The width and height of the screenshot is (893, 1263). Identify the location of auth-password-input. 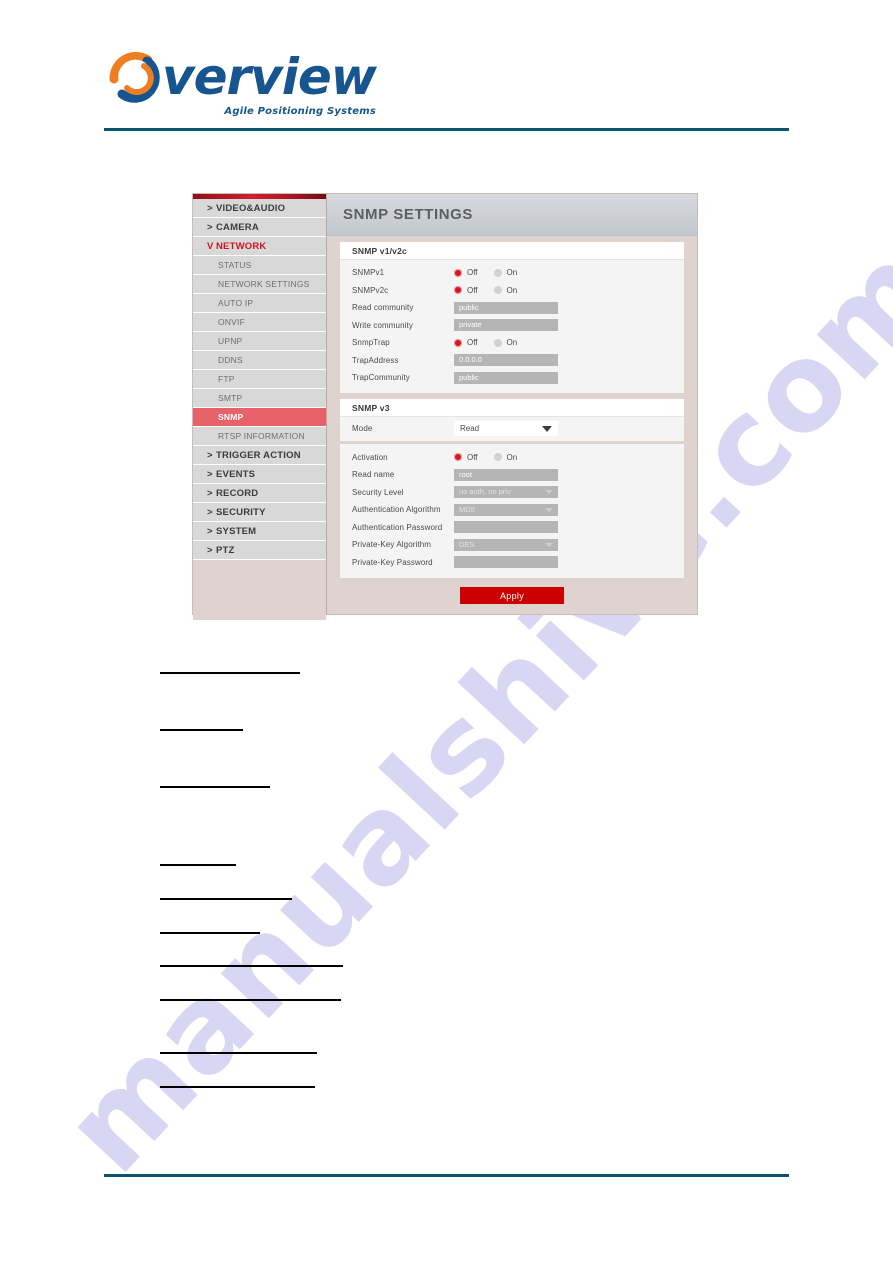
(506, 527).